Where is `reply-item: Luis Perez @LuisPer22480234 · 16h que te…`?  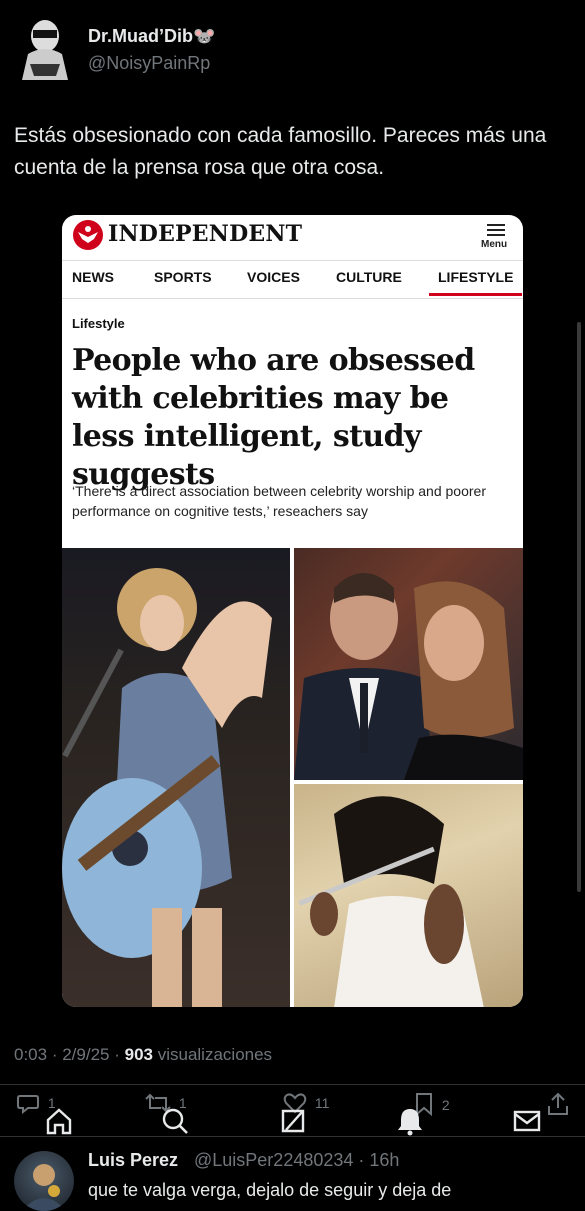 reply-item: Luis Perez @LuisPer22480234 · 16h que te… is located at coordinates (292, 1173).